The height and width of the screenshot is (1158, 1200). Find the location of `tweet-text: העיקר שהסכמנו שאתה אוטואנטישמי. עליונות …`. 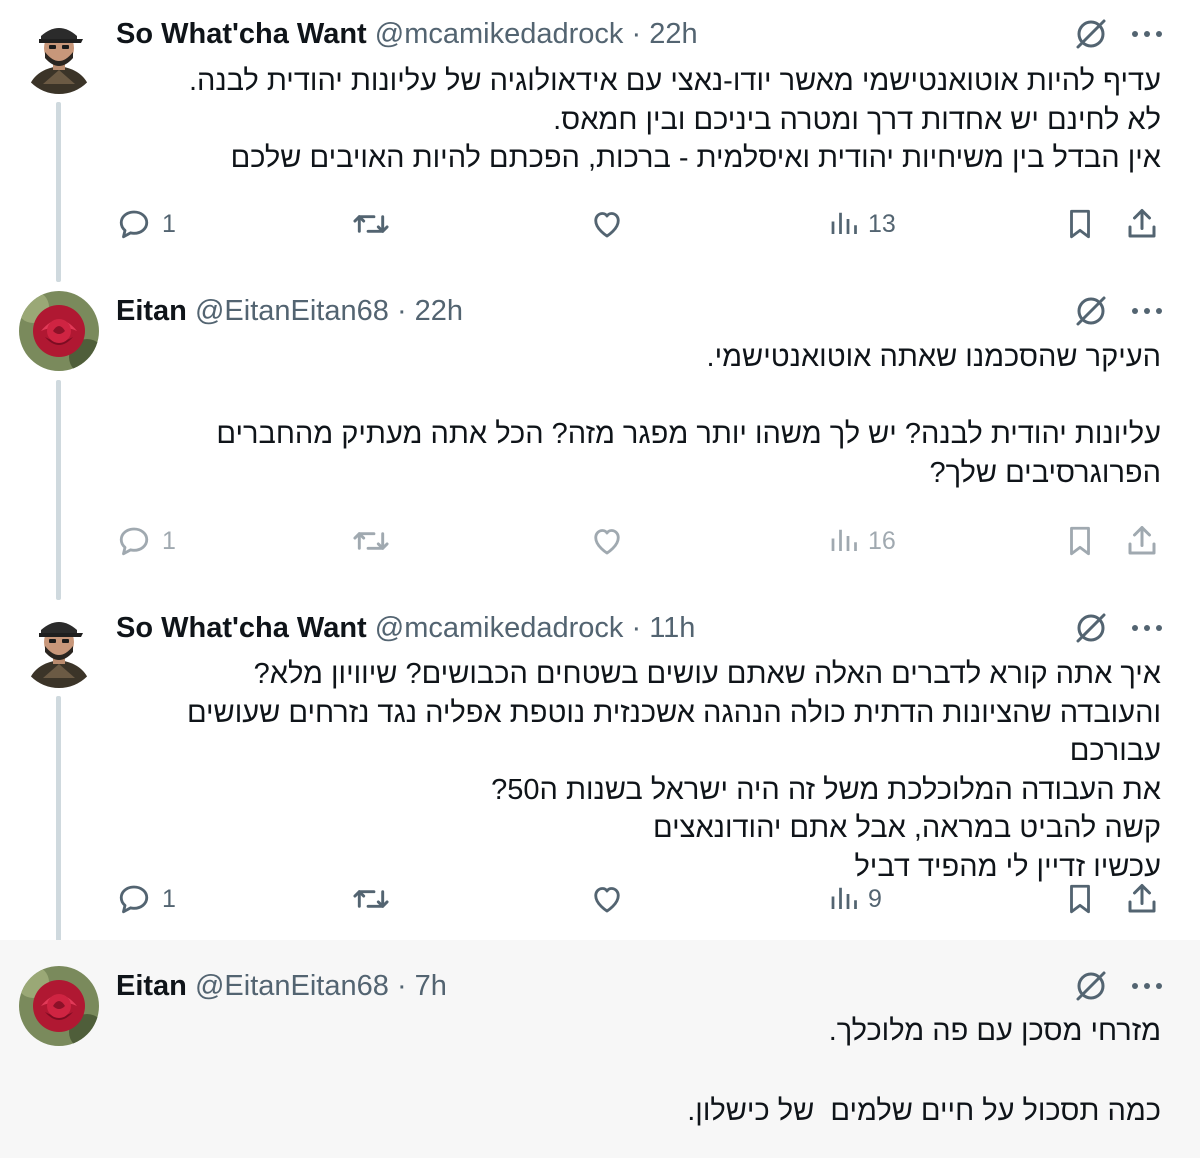

tweet-text: העיקר שהסכמנו שאתה אוטואנטישמי. עליונות … is located at coordinates (635, 415).